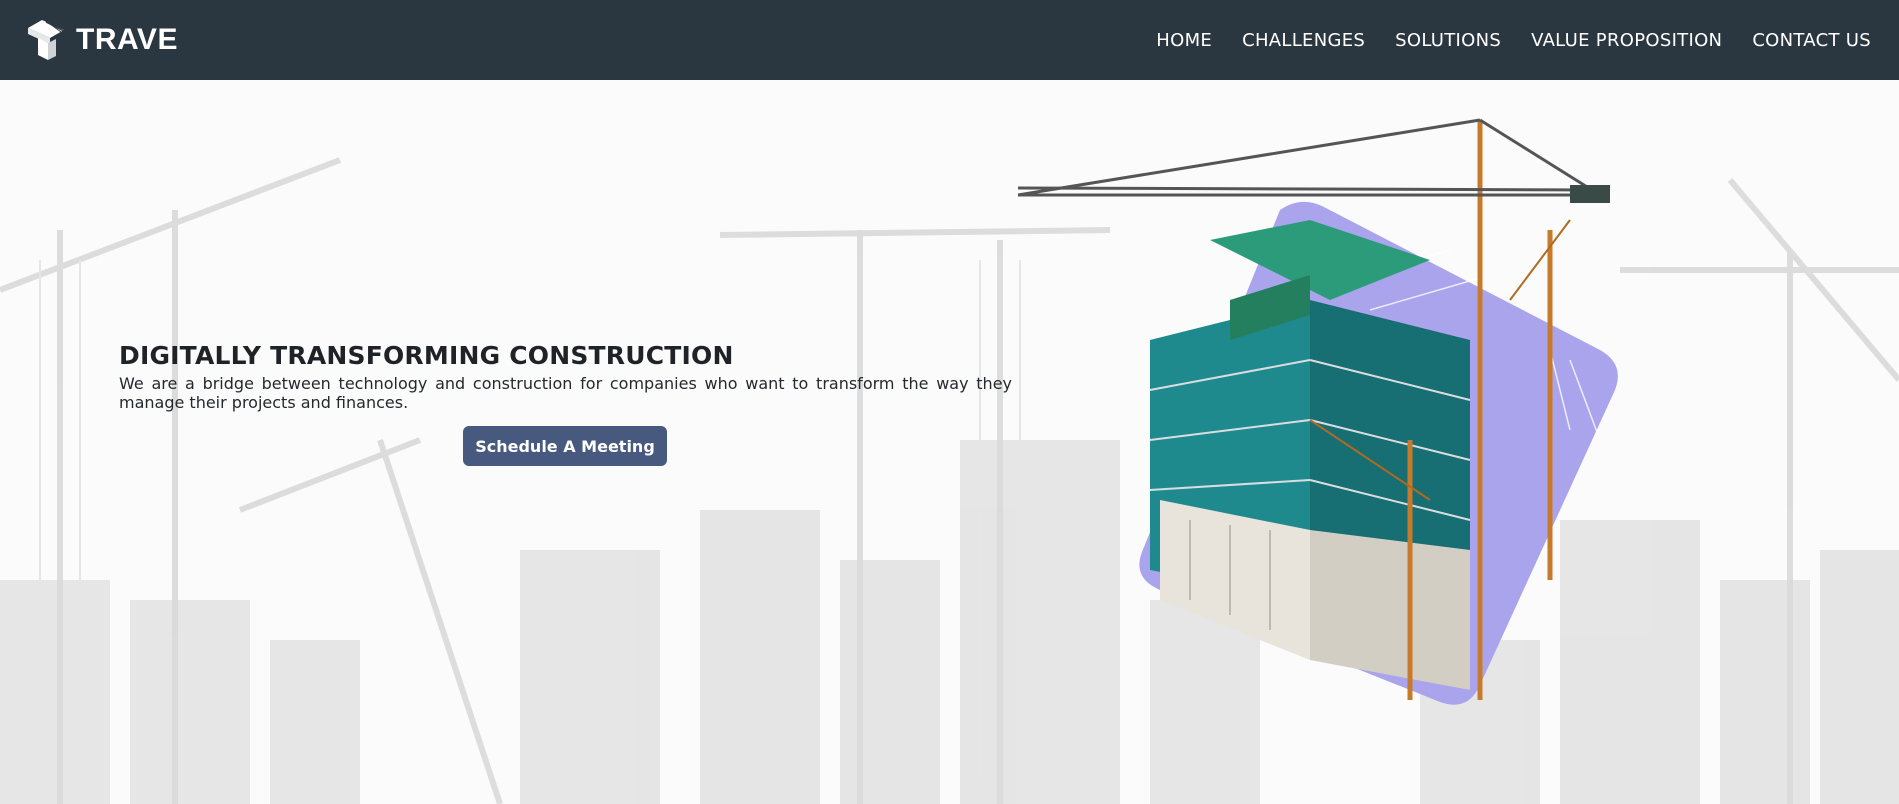 The height and width of the screenshot is (804, 1899). Describe the element at coordinates (1811, 40) in the screenshot. I see `nav-contact-us: CONTACT US` at that location.